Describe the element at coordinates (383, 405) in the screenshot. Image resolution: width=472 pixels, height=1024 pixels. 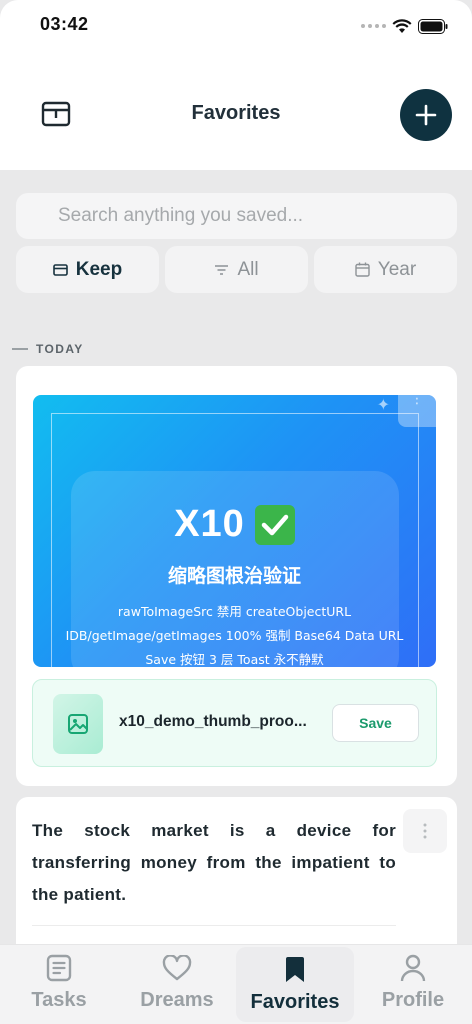
I see `sparkle-icon: ✦` at that location.